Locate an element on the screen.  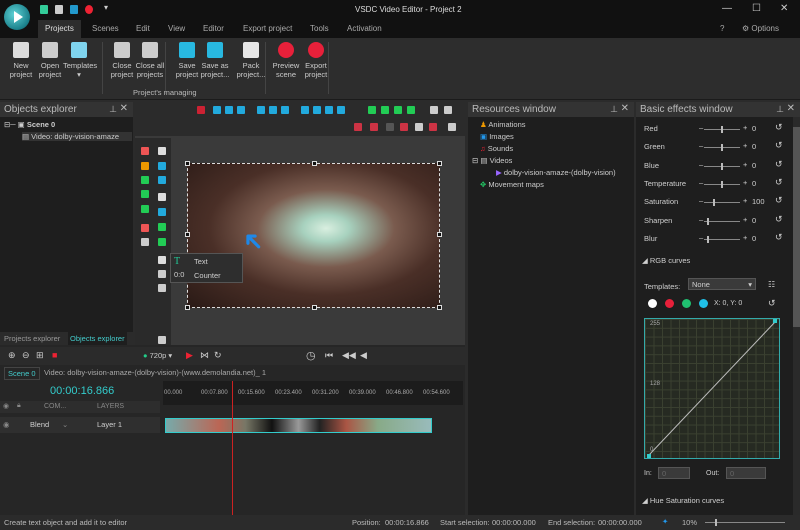
loop-icon: ↻ is located at coordinates (218, 355).